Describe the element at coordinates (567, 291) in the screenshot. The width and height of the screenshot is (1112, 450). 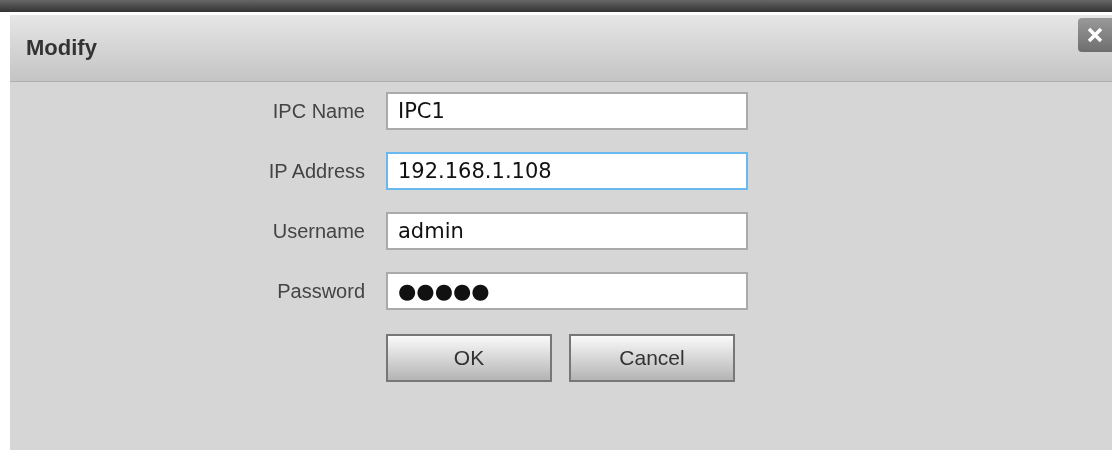
I see `input-field: ●●●●●` at that location.